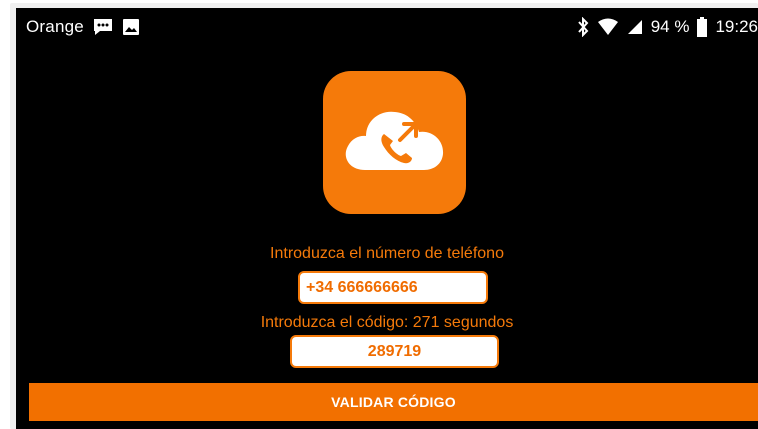  I want to click on status-bar: Orange 94 % 19:26, so click(387, 27).